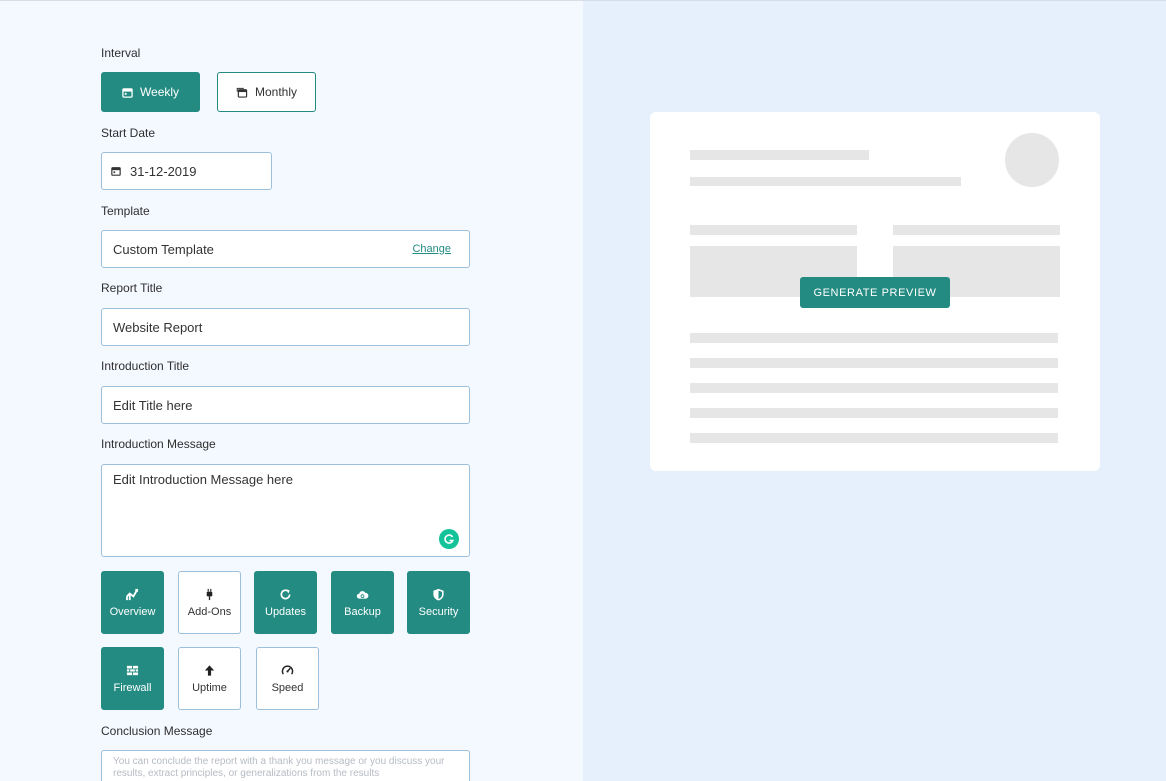  I want to click on section-speed-tile: Speed, so click(287, 678).